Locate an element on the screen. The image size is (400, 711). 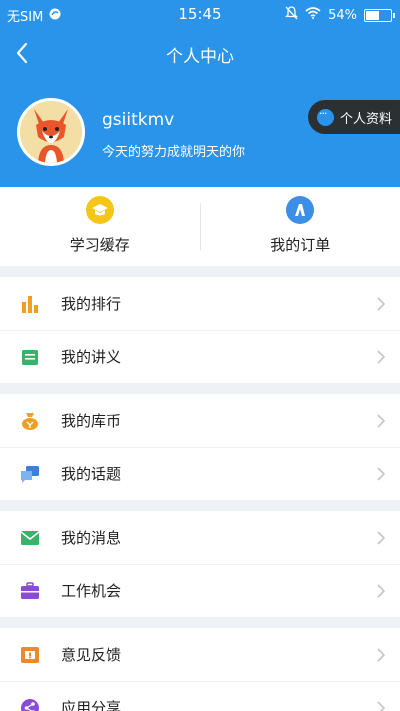
battery-label: 54% is located at coordinates (342, 15).